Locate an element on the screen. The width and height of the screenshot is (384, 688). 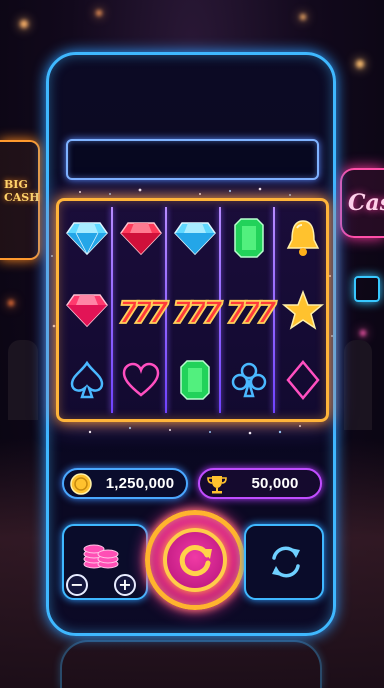
neon-sign-left: BIG CASH is located at coordinates (20, 200).